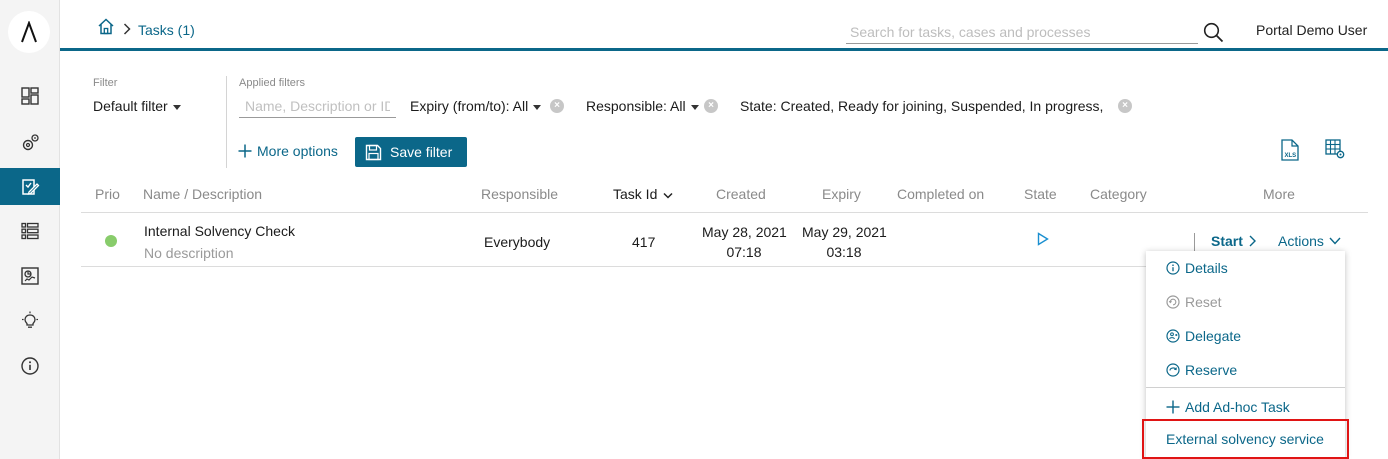 This screenshot has width=1388, height=459. Describe the element at coordinates (1173, 302) in the screenshot. I see `reset-icon` at that location.